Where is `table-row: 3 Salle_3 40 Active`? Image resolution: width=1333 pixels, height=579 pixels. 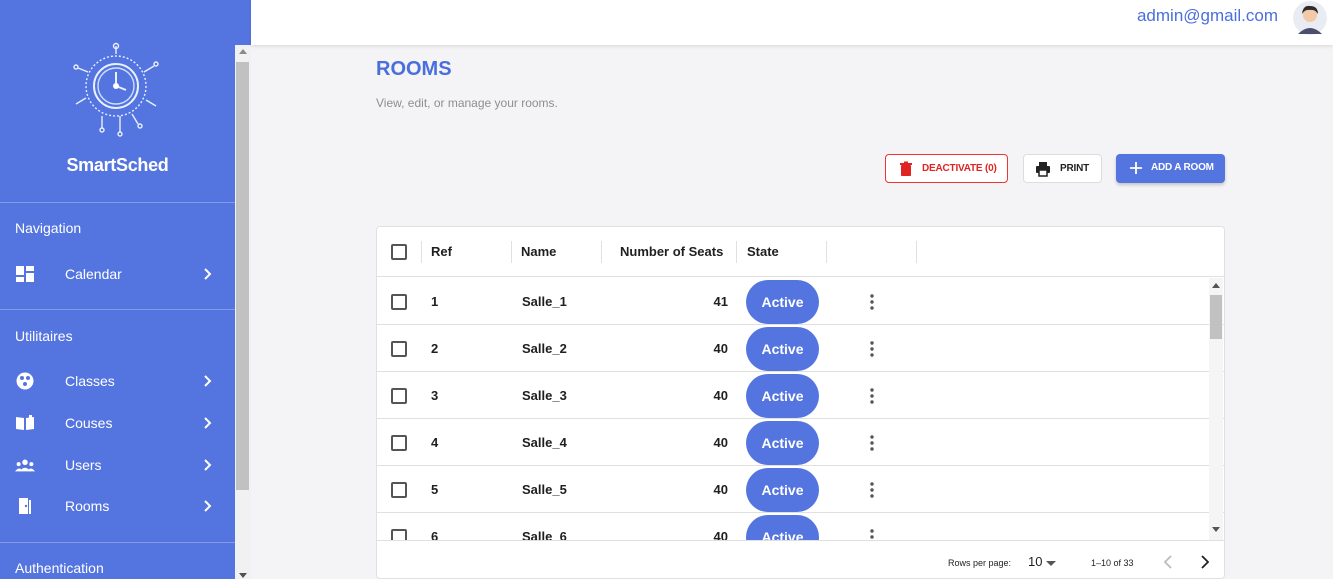 table-row: 3 Salle_3 40 Active is located at coordinates (800, 395).